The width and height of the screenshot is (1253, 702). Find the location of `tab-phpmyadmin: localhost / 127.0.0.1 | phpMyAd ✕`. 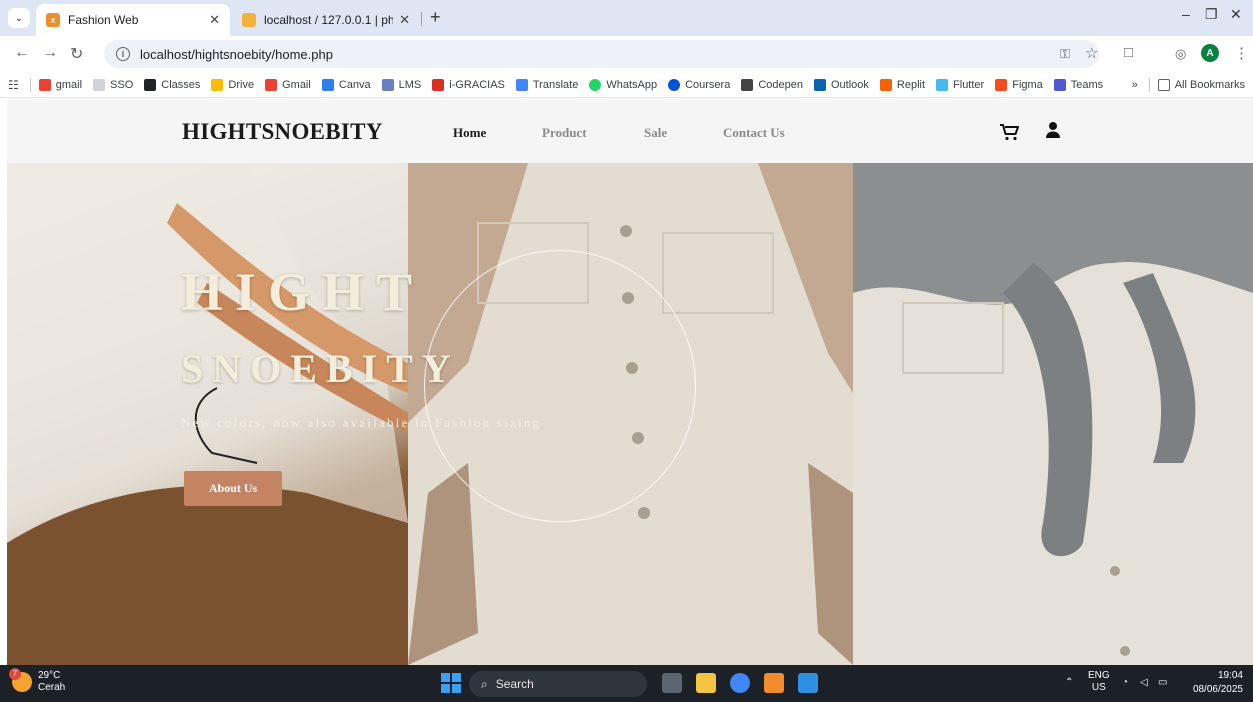

tab-phpmyadmin: localhost / 127.0.0.1 | phpMyAd ✕ is located at coordinates (326, 20).